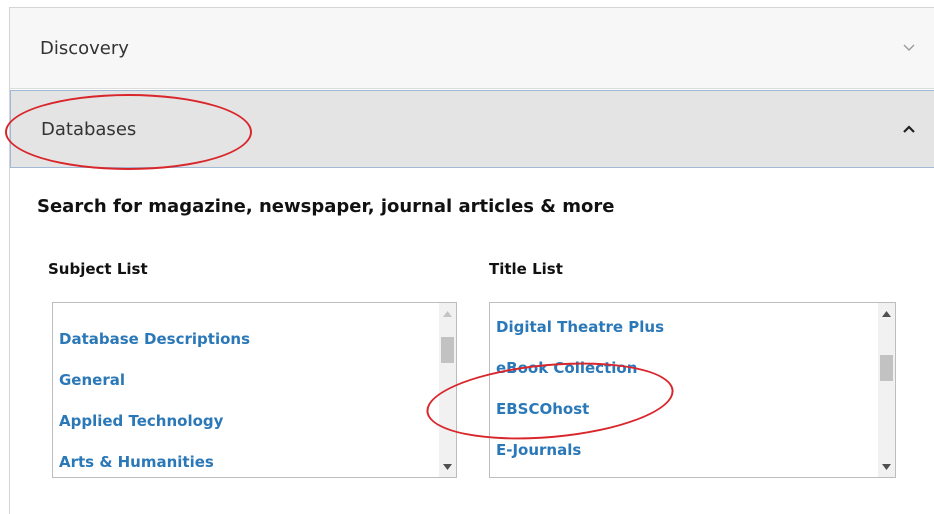 Image resolution: width=934 pixels, height=514 pixels. I want to click on subject-list-item: Database Descriptions, so click(248, 339).